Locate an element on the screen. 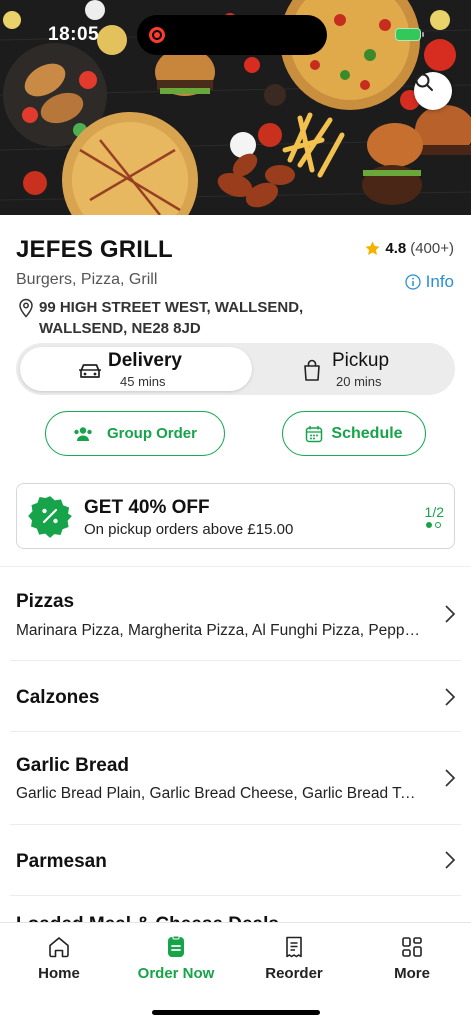  rating-value: 4.8 is located at coordinates (396, 248).